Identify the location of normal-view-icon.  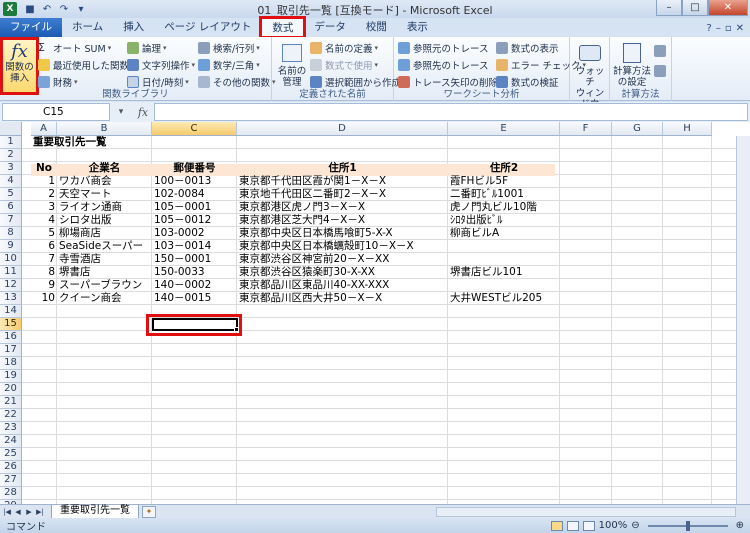
(556, 525).